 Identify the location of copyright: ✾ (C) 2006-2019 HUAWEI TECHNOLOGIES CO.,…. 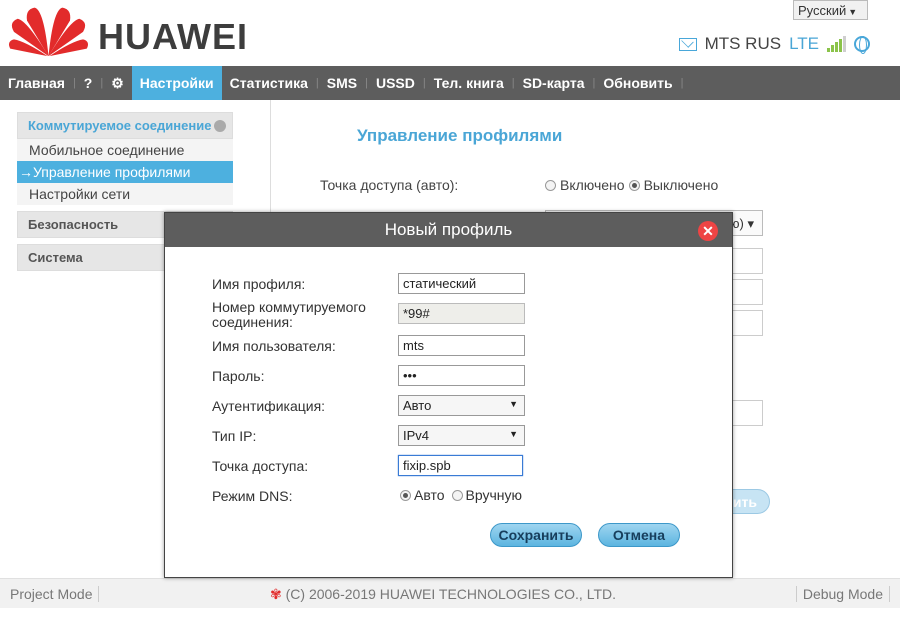
(443, 594).